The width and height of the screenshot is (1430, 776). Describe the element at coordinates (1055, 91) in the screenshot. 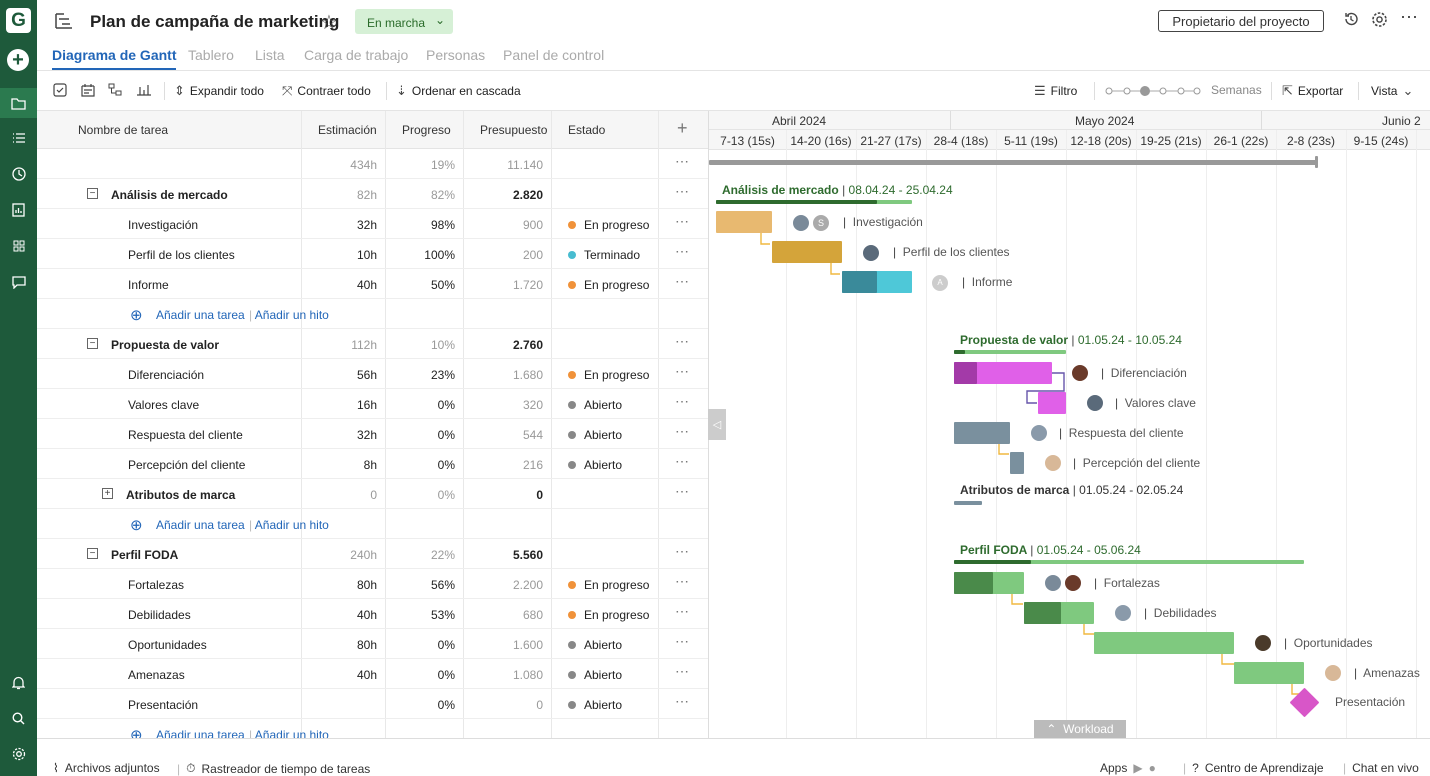

I see `filter-button: ☰ Filtro` at that location.